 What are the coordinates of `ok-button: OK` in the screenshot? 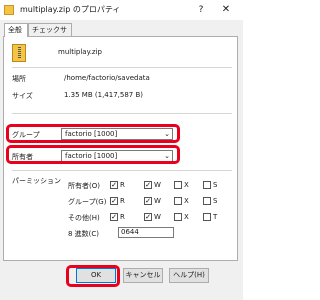 It's located at (96, 275).